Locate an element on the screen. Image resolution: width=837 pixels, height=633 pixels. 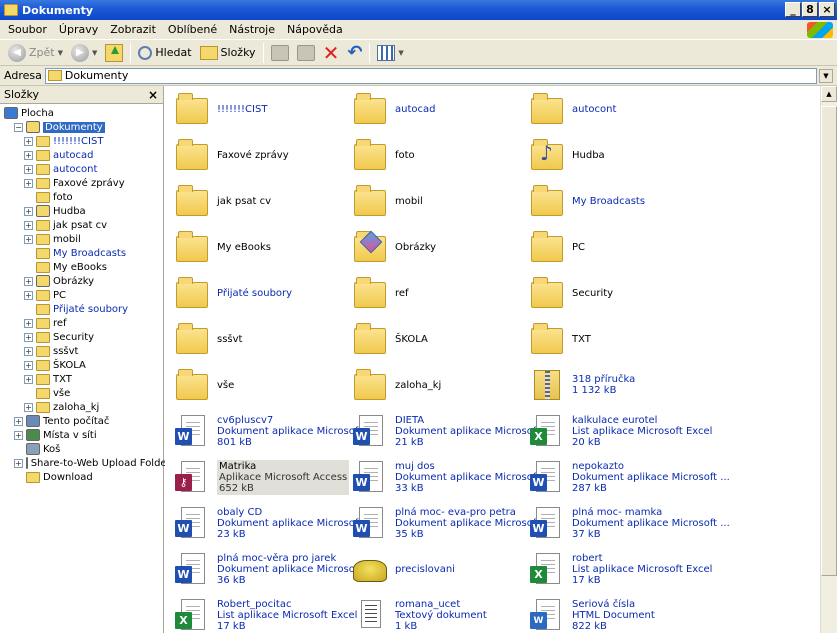
tree-item: + ref is located at coordinates (81, 323).